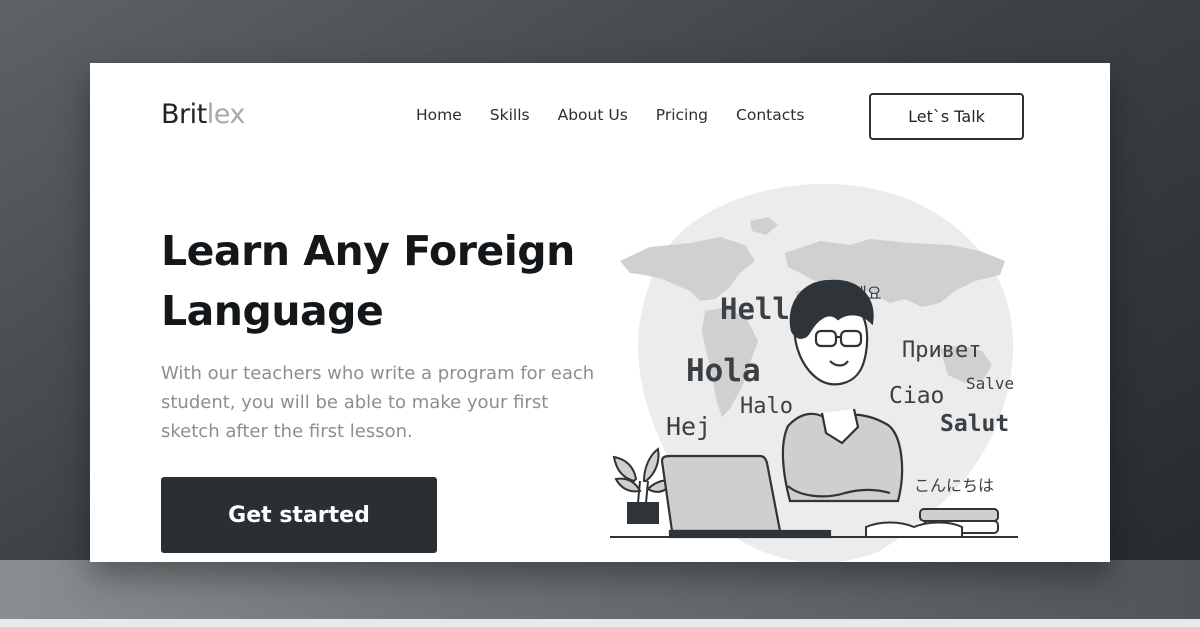 This screenshot has width=1200, height=627. Describe the element at coordinates (184, 114) in the screenshot. I see `brand-name-main: Brit` at that location.